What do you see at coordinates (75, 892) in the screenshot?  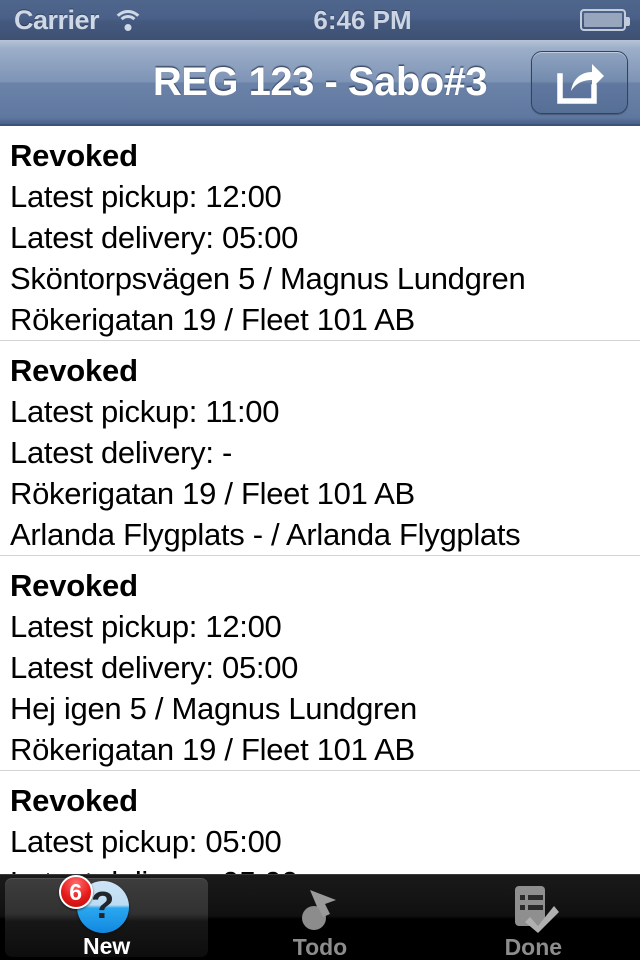 I see `status-badge: 6` at bounding box center [75, 892].